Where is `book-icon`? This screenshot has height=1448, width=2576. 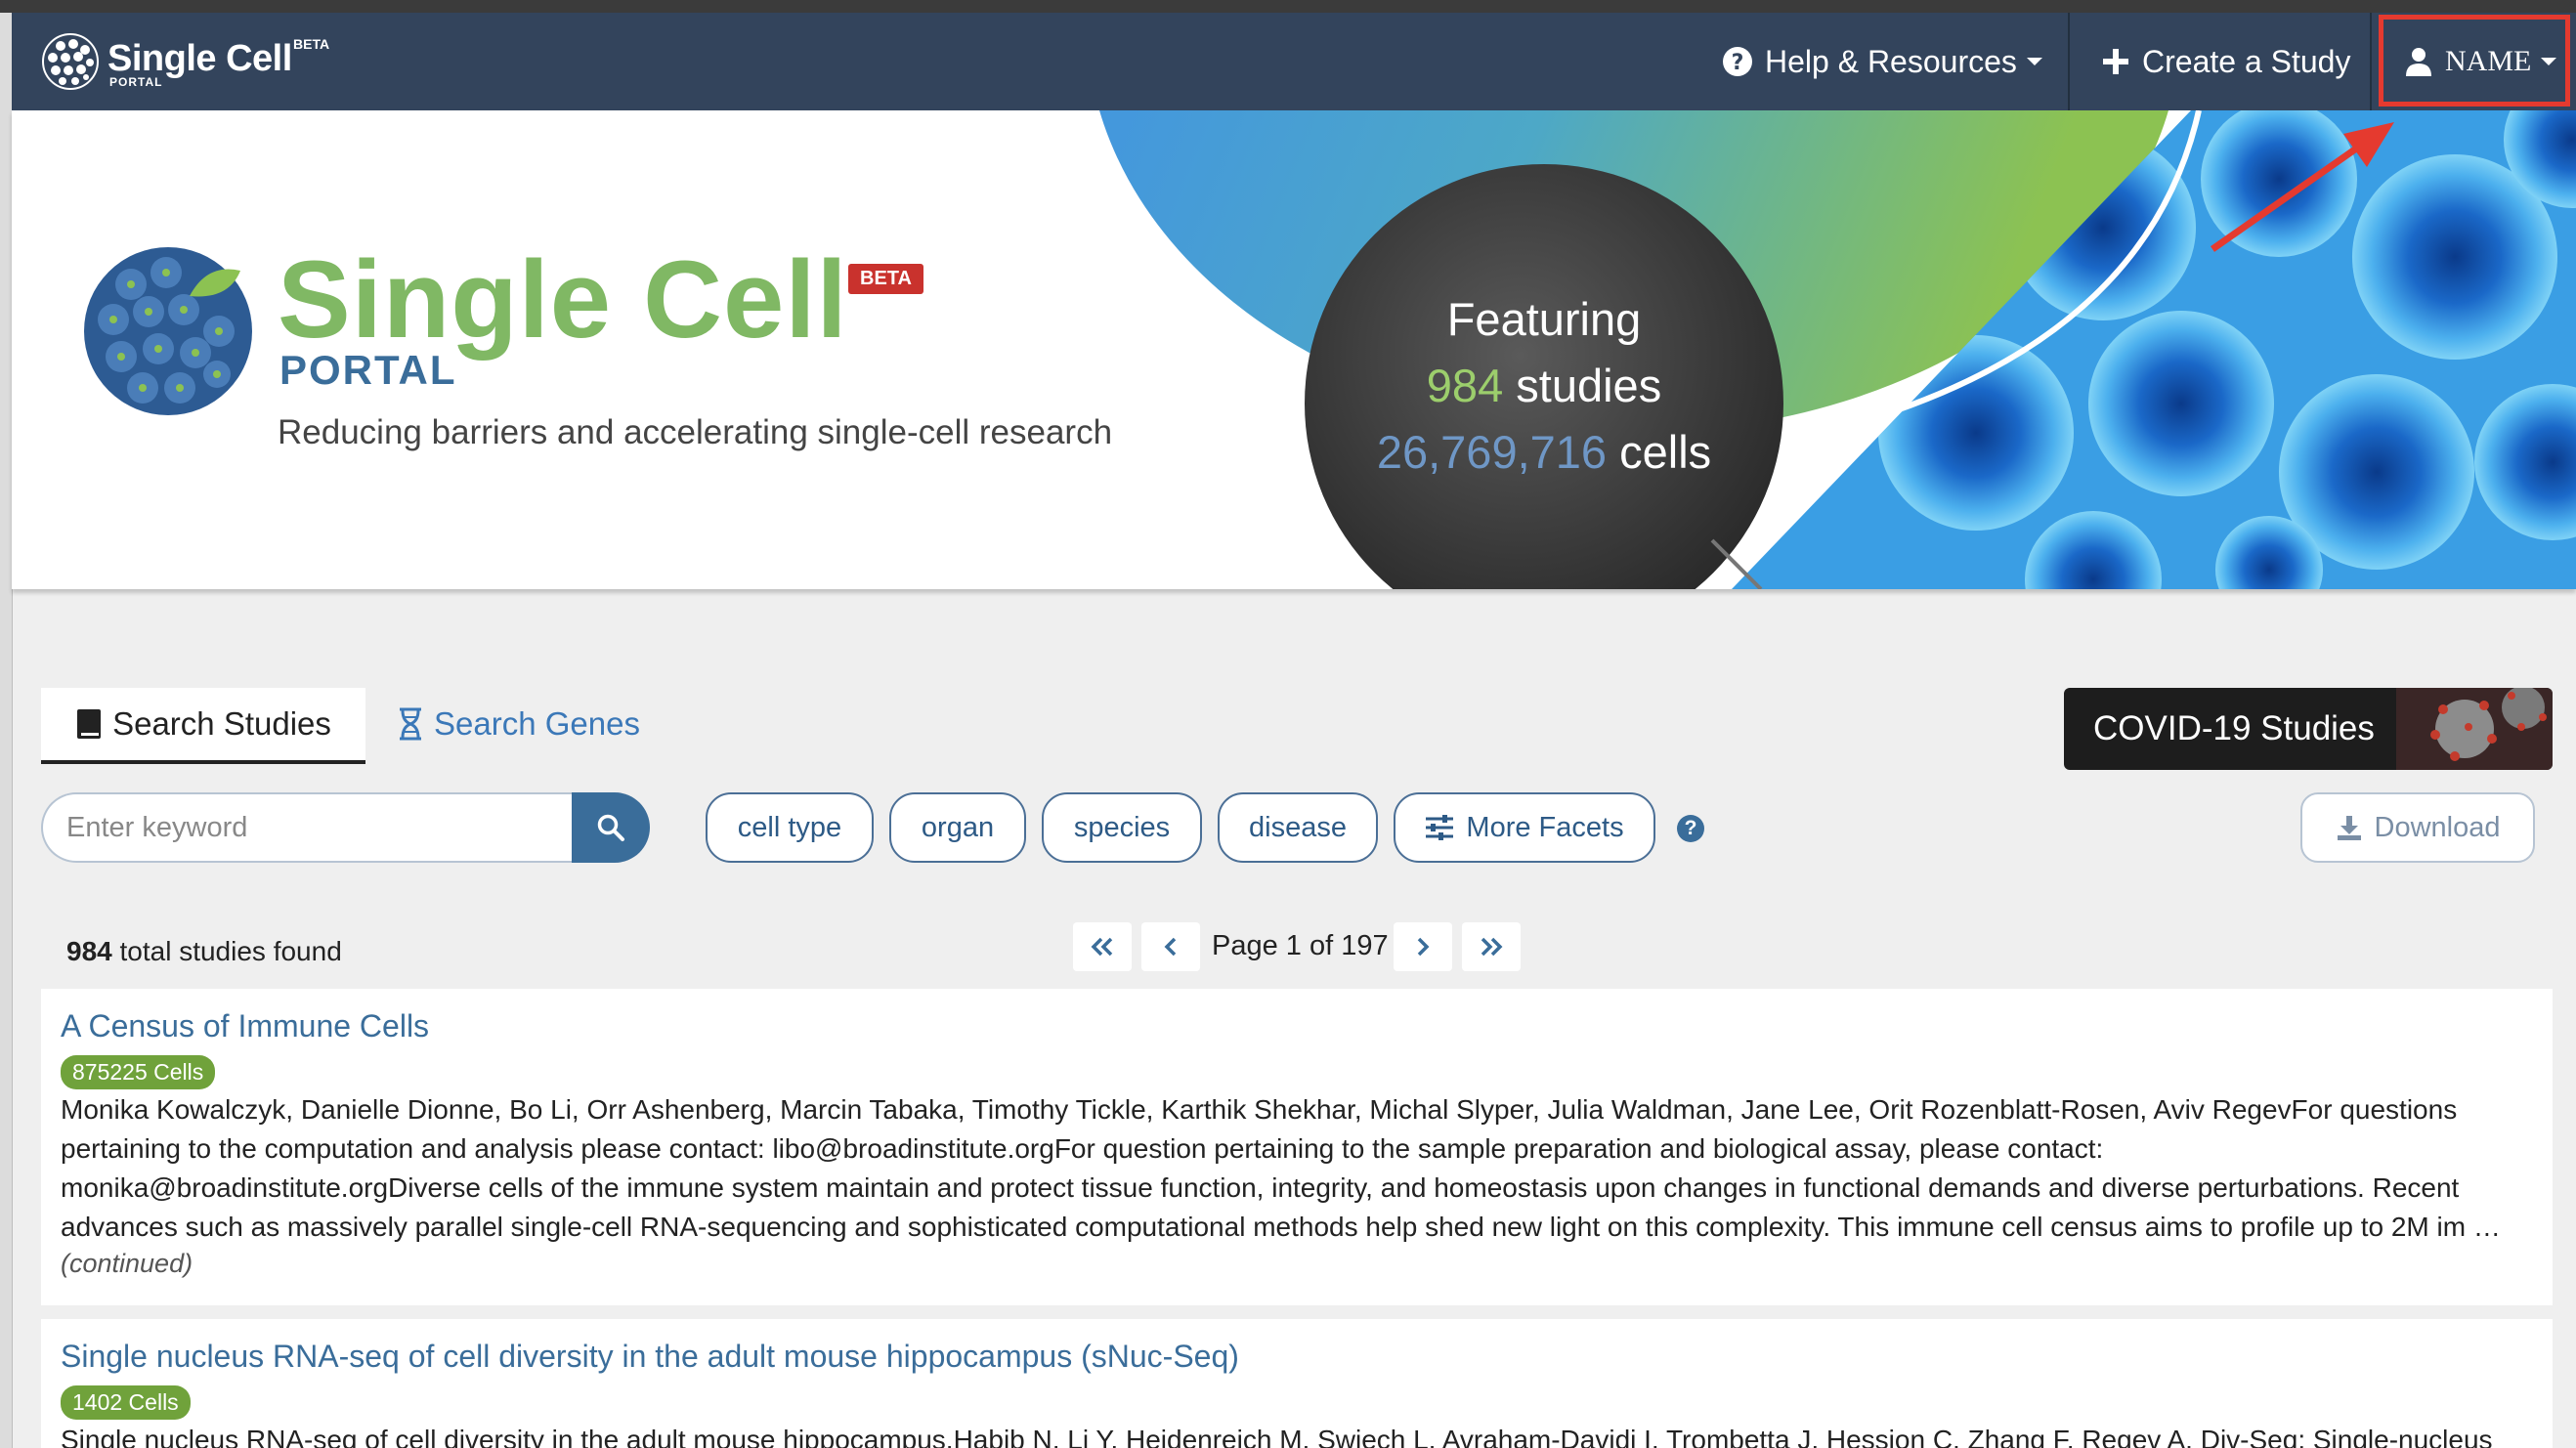 book-icon is located at coordinates (90, 724).